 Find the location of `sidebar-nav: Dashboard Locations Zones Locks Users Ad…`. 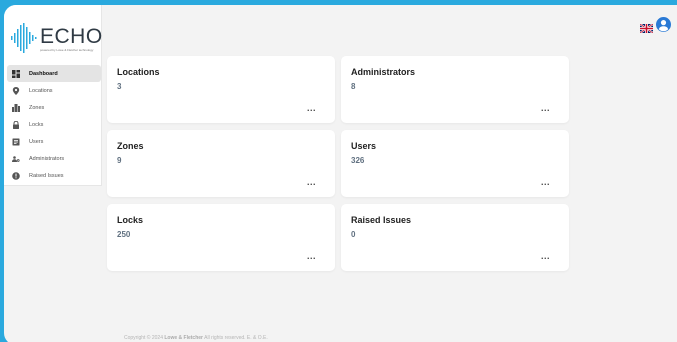

sidebar-nav: Dashboard Locations Zones Locks Users Ad… is located at coordinates (54, 124).